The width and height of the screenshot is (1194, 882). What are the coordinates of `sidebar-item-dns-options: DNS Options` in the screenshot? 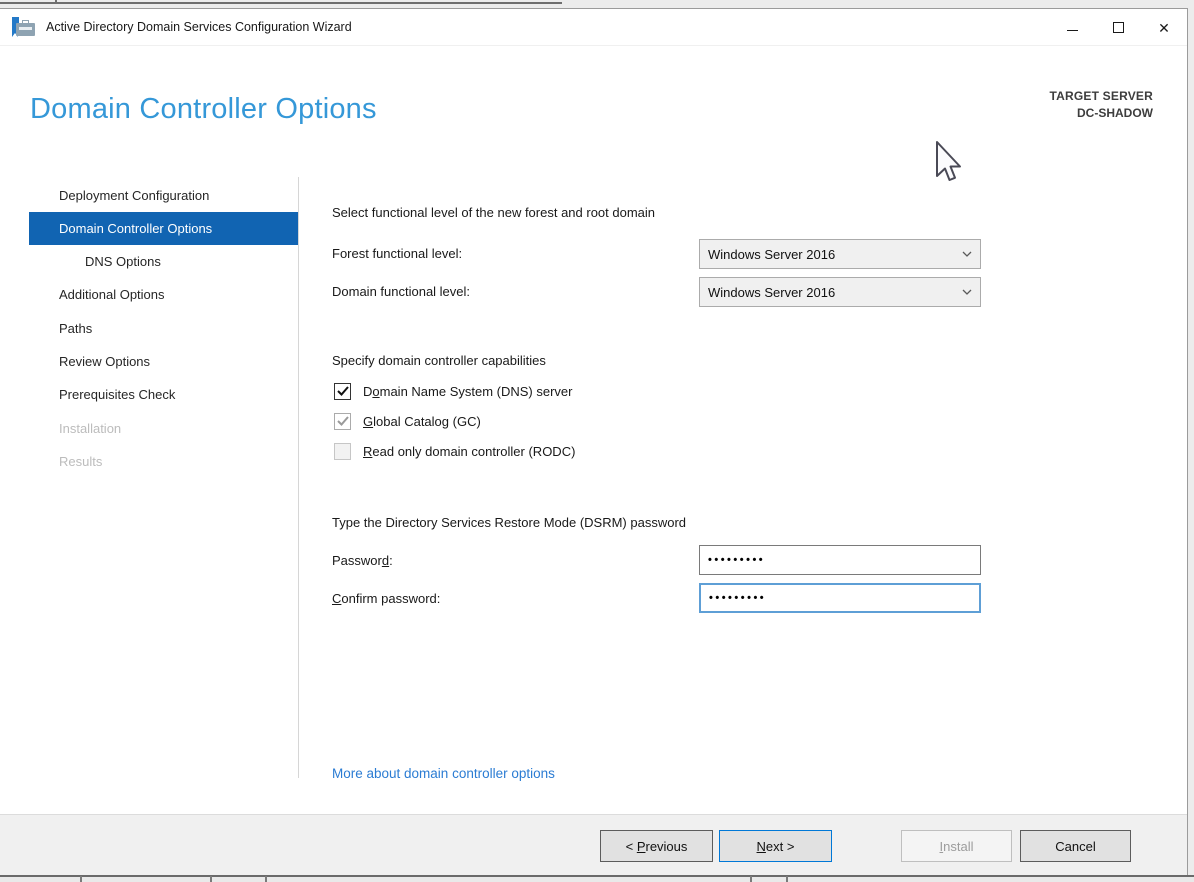 It's located at (163, 261).